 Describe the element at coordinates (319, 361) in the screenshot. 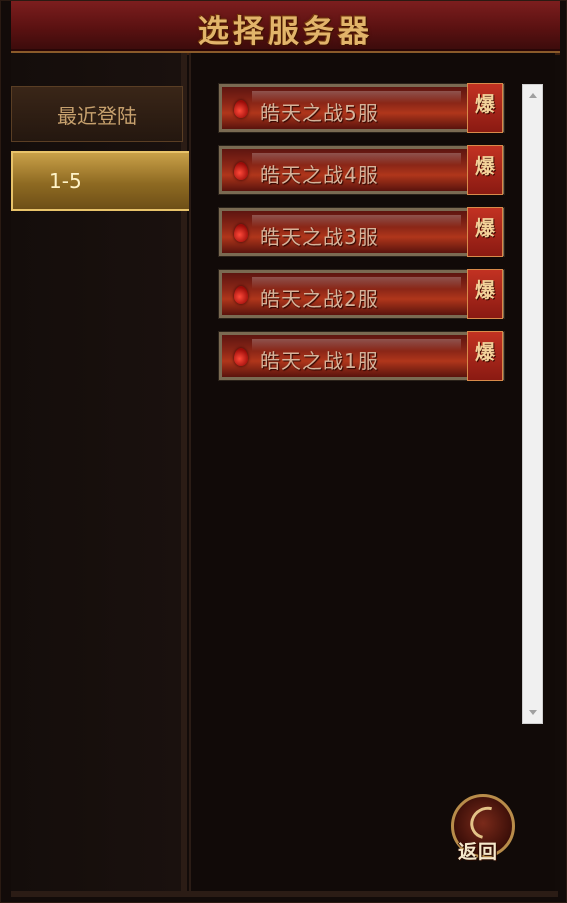

I see `server-name: 皓天之战1服` at that location.